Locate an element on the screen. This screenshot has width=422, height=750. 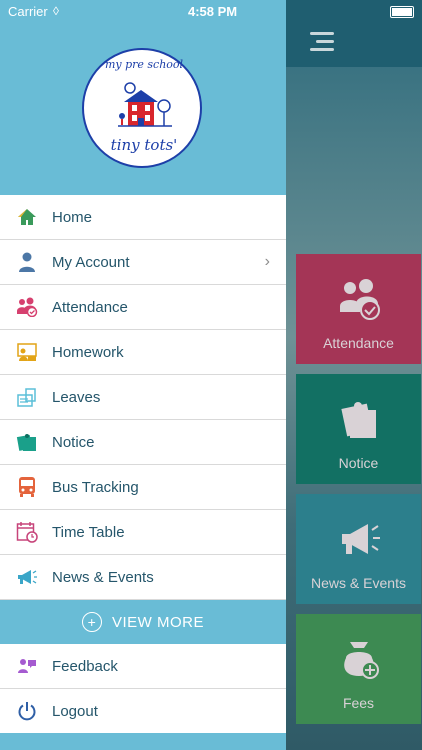
battery-icon is located at coordinates (402, 12).